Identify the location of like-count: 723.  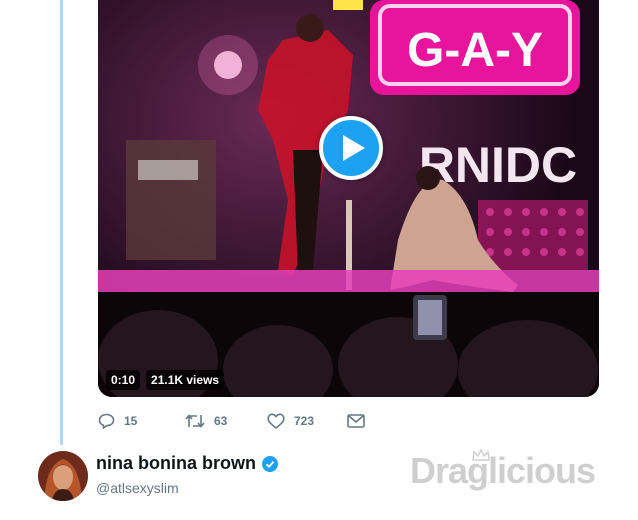
(304, 421).